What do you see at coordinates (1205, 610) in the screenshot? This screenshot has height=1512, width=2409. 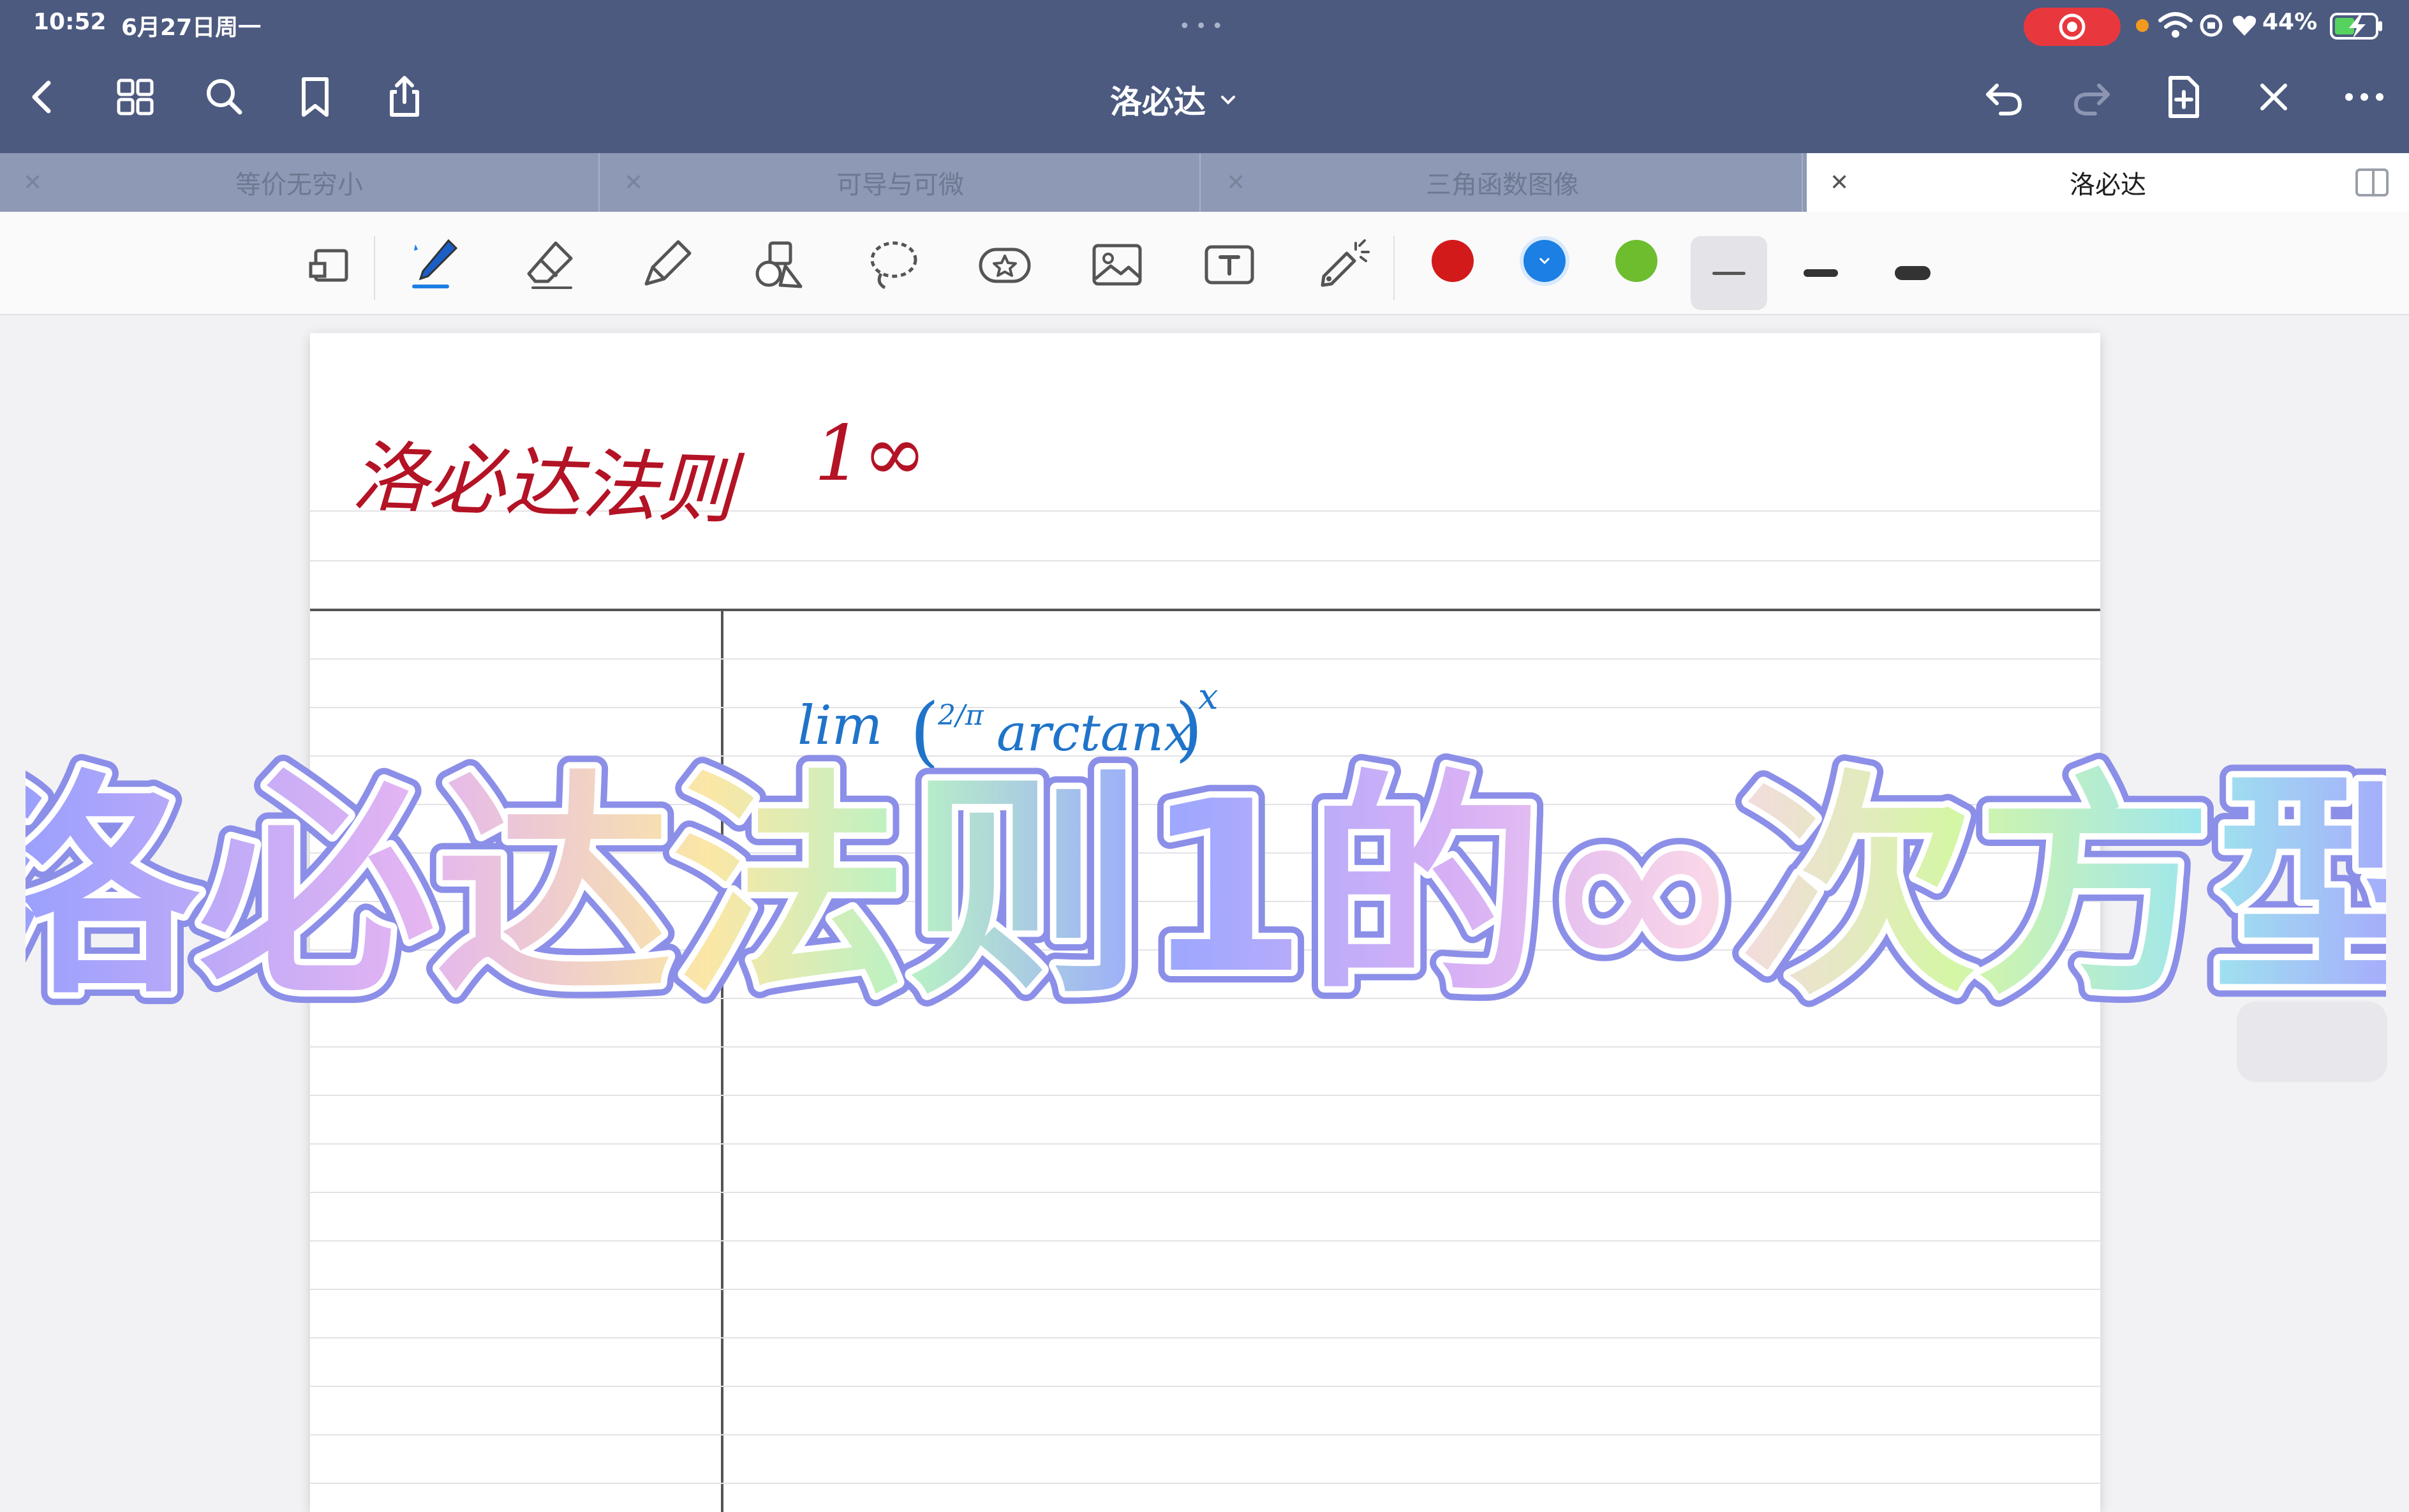 I see `header-rule` at bounding box center [1205, 610].